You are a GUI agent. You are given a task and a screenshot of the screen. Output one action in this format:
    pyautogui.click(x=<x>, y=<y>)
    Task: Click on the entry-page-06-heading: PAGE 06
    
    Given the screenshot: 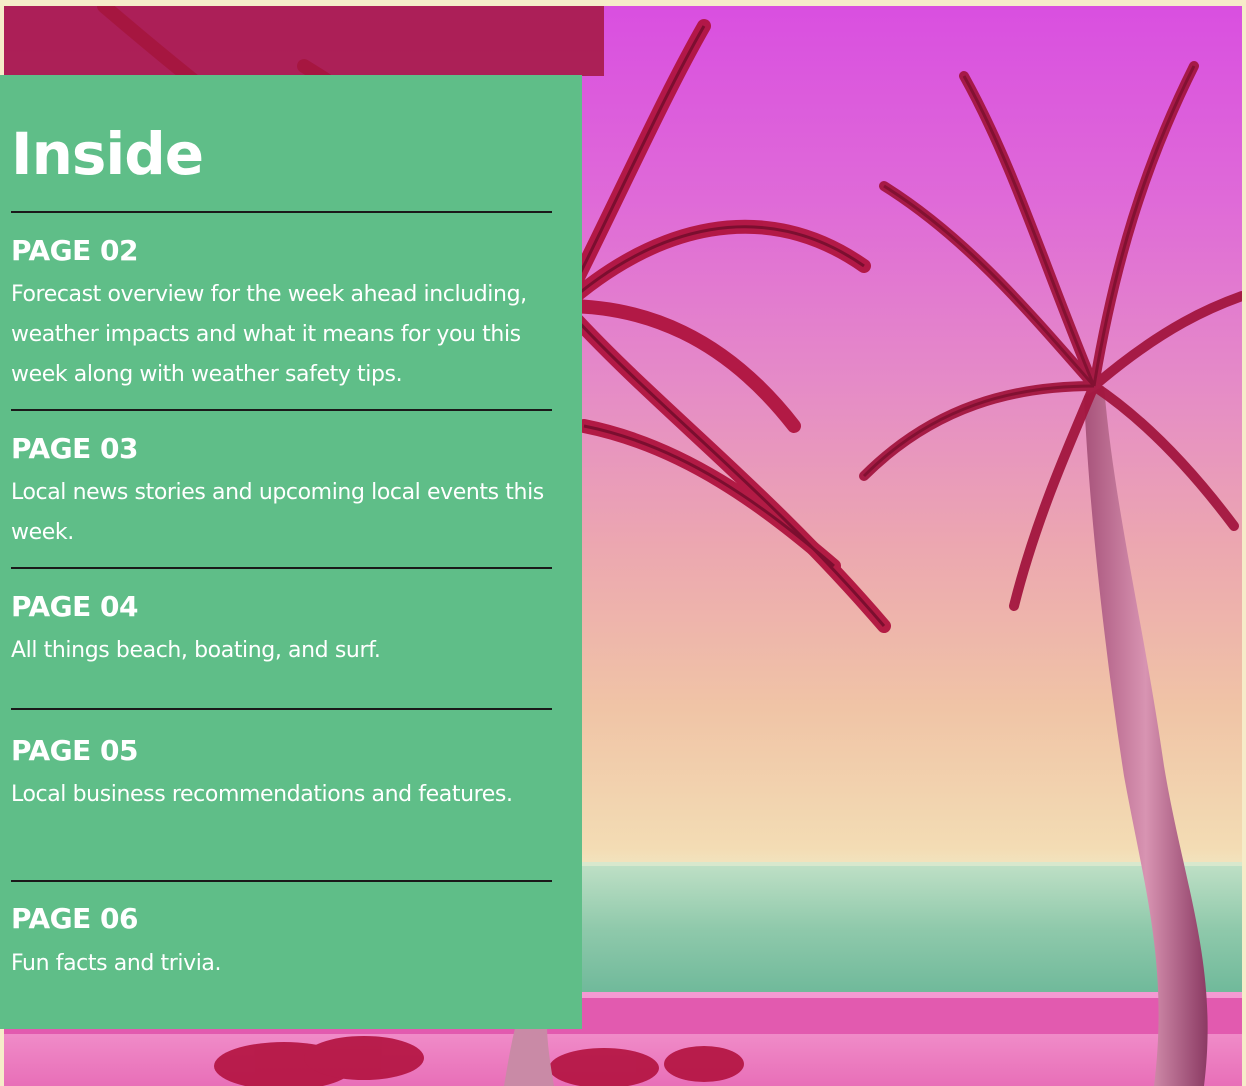 What is the action you would take?
    pyautogui.click(x=74, y=918)
    